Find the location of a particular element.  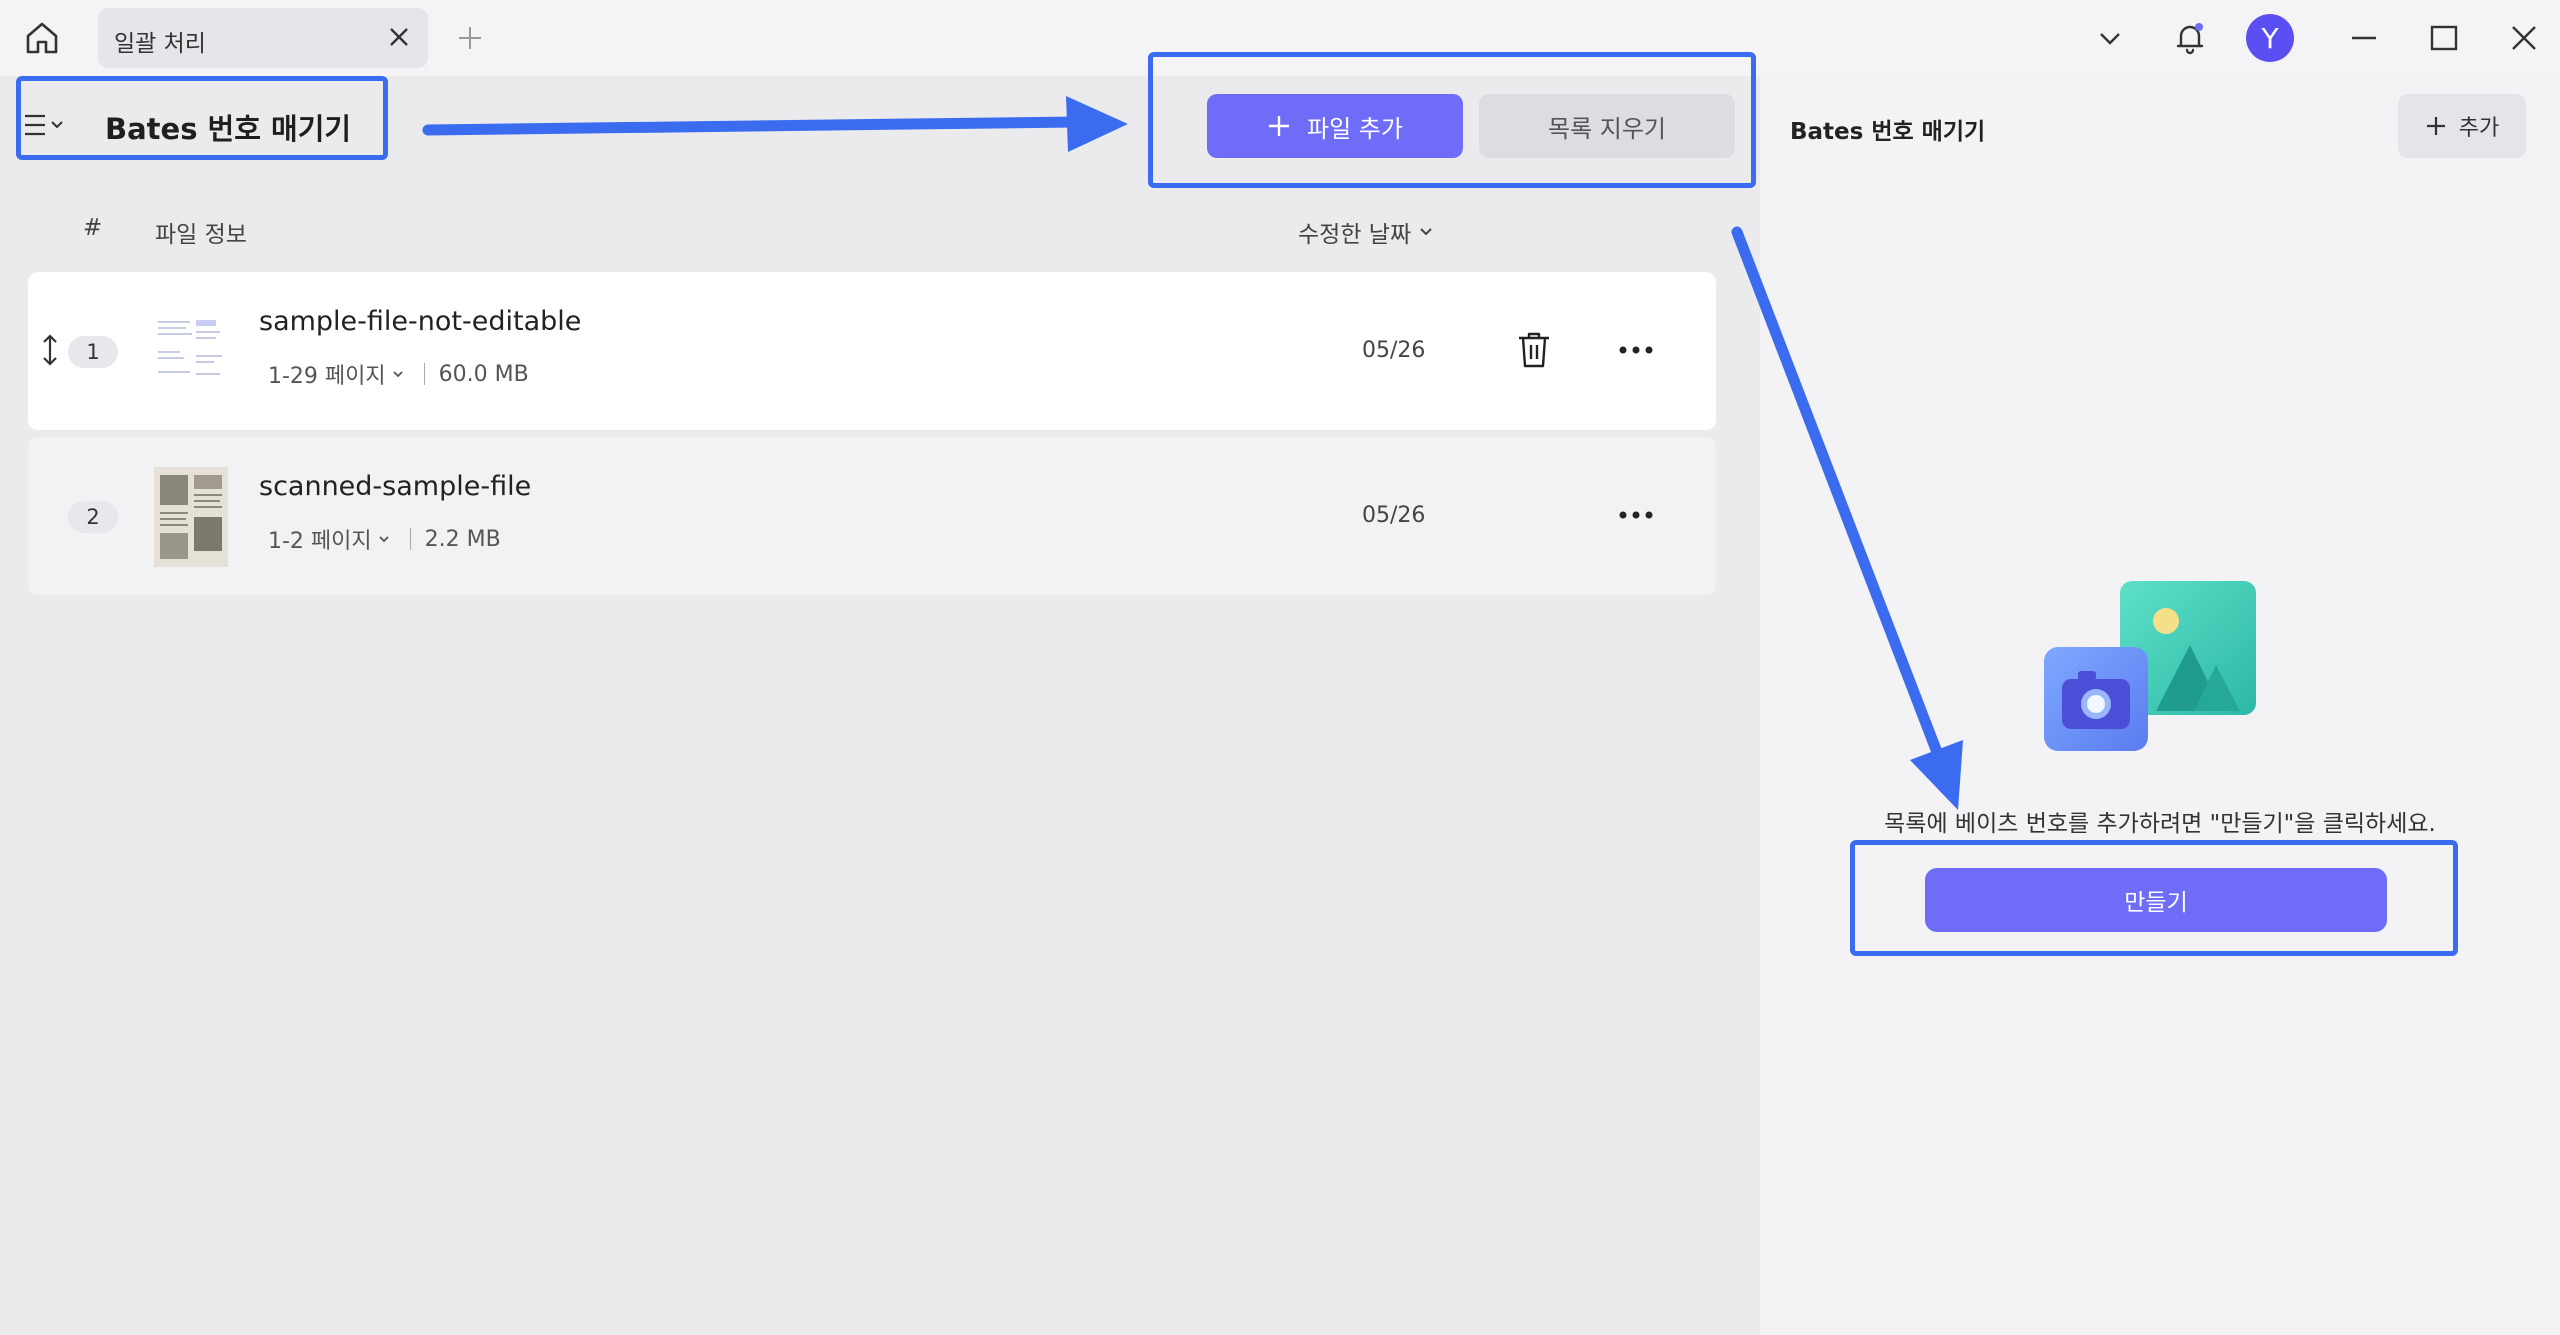

close-window-icon is located at coordinates (2524, 38).